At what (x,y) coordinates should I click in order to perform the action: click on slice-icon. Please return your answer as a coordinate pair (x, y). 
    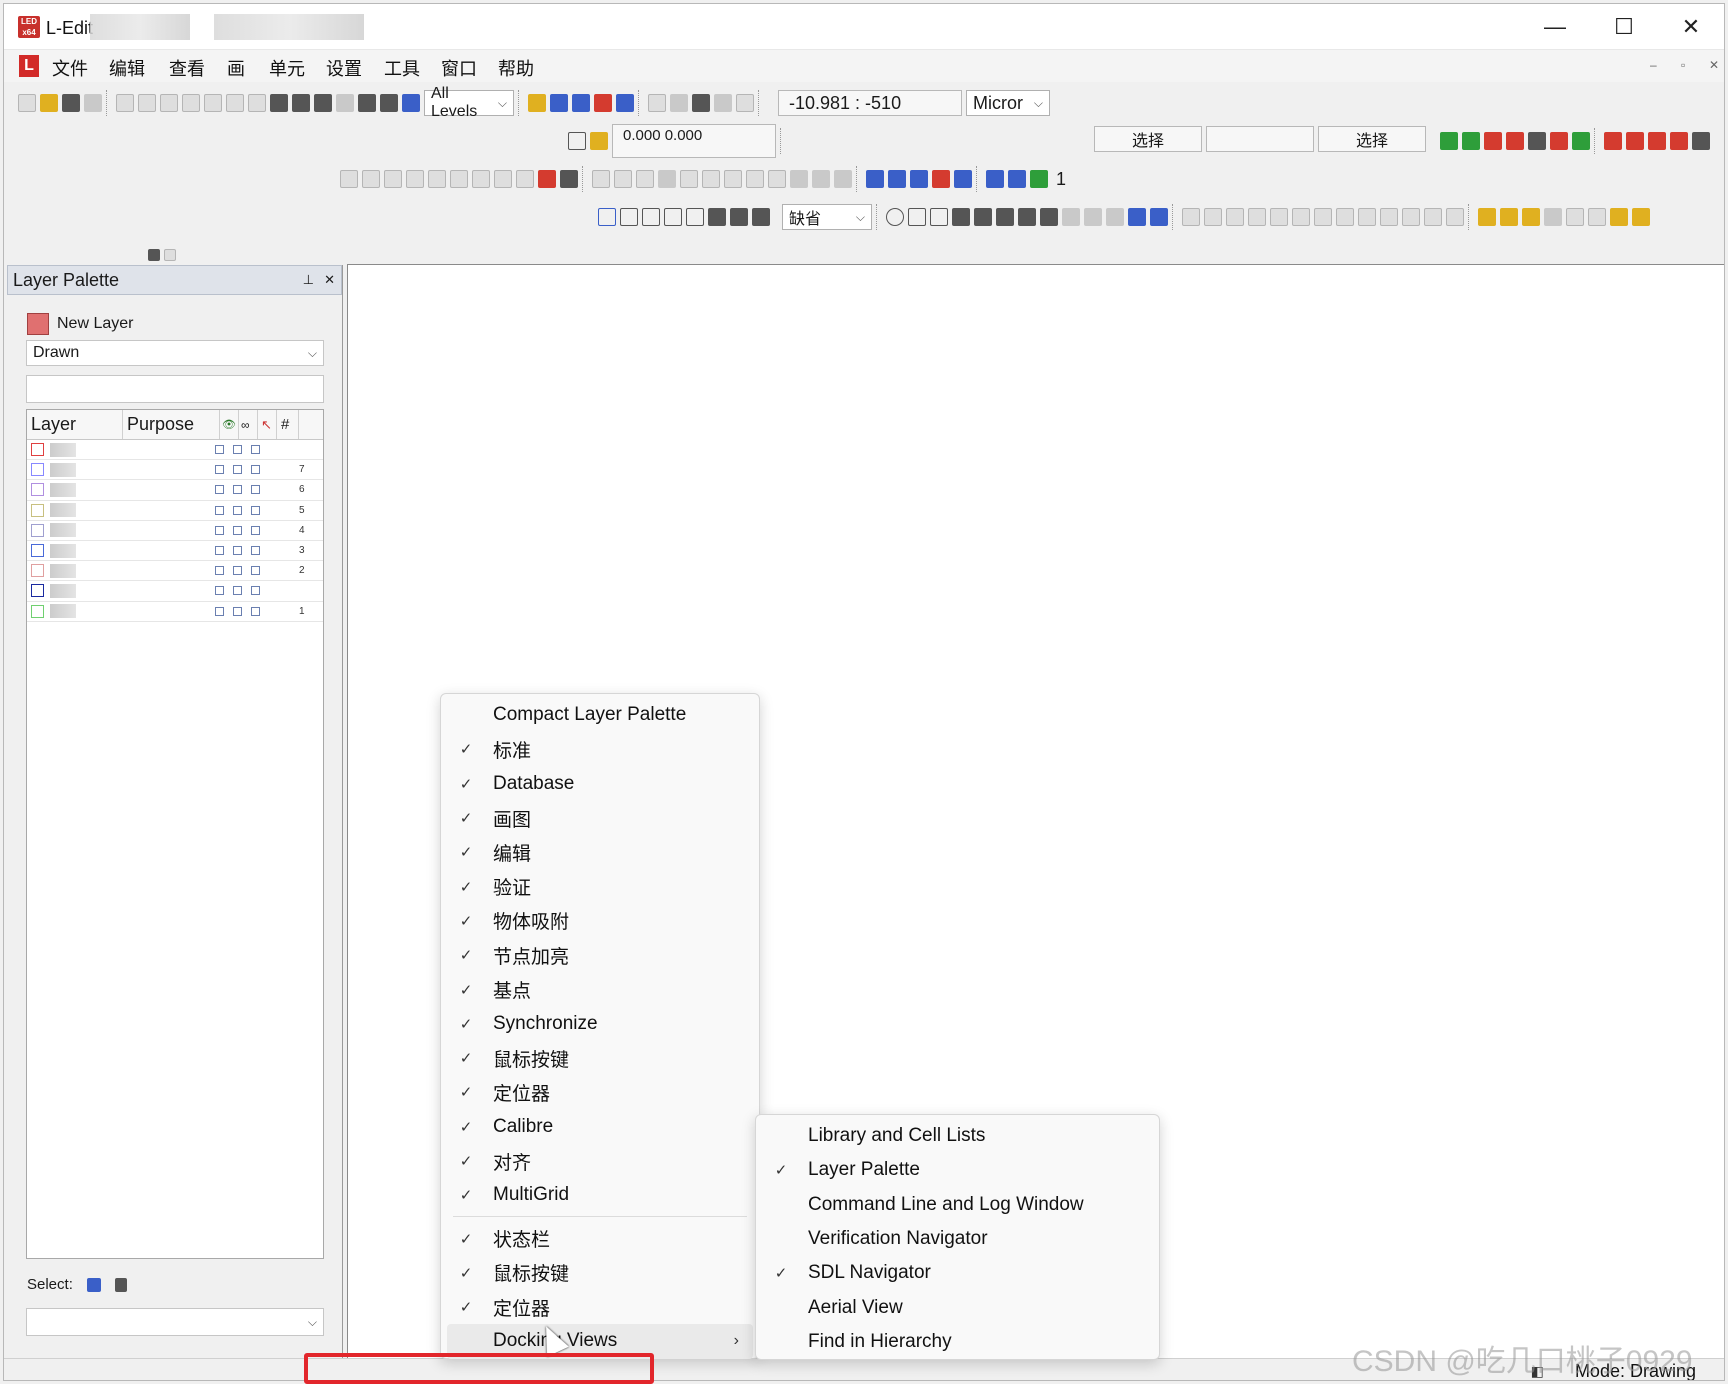
    Looking at the image, I should click on (459, 179).